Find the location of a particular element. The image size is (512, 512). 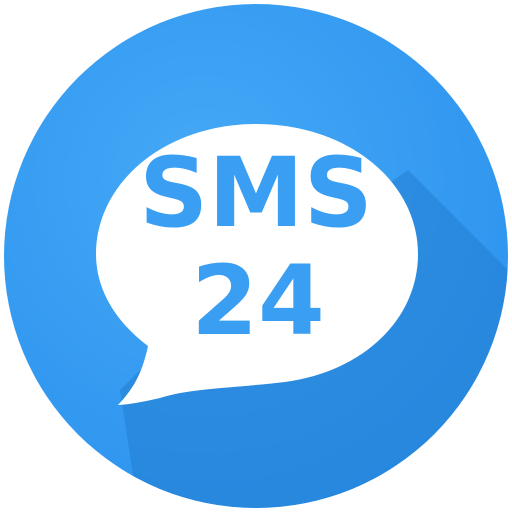

sms-label: SMS is located at coordinates (256, 193).